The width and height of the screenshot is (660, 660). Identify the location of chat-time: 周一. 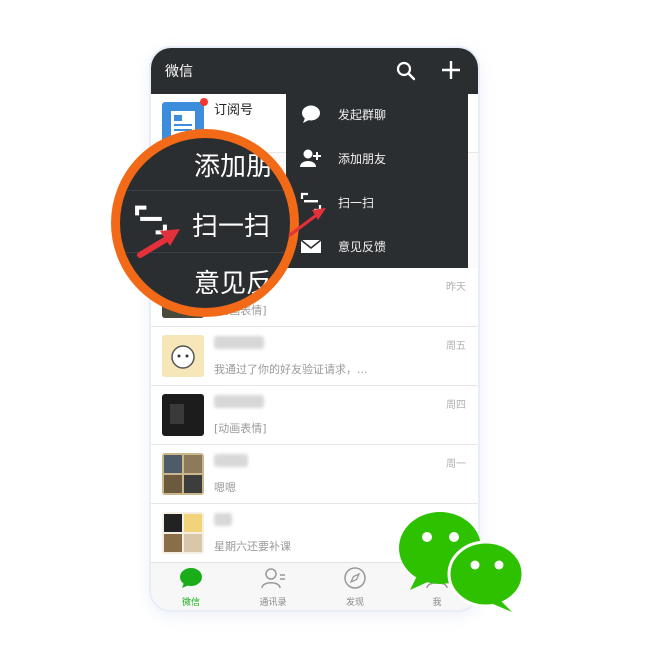
(456, 464).